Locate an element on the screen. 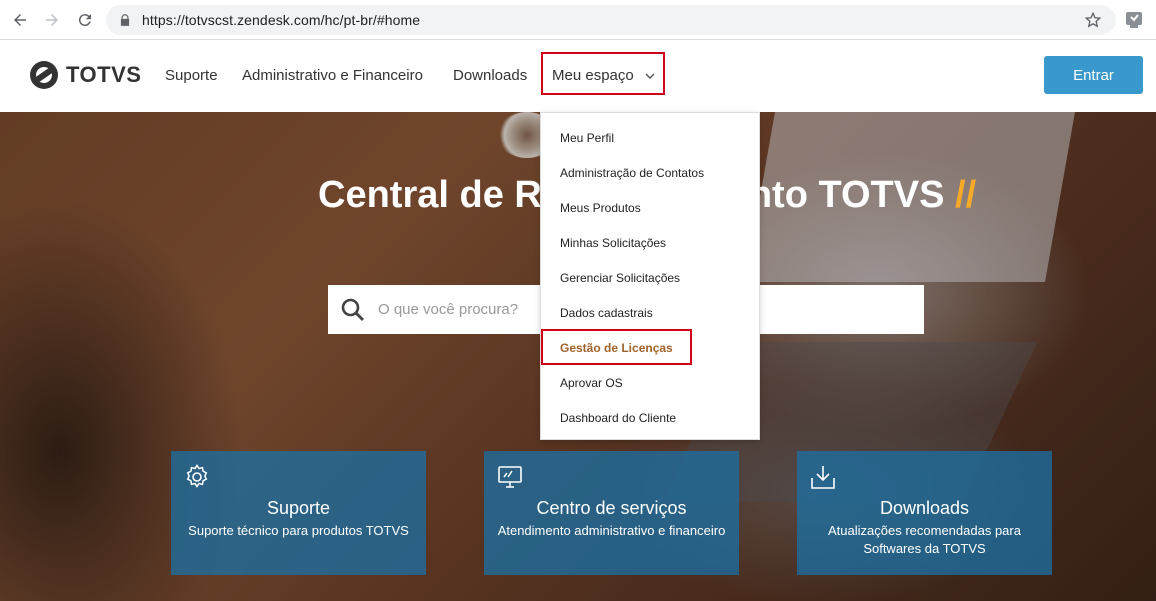 Image resolution: width=1156 pixels, height=601 pixels. back-arrow-icon is located at coordinates (20, 20).